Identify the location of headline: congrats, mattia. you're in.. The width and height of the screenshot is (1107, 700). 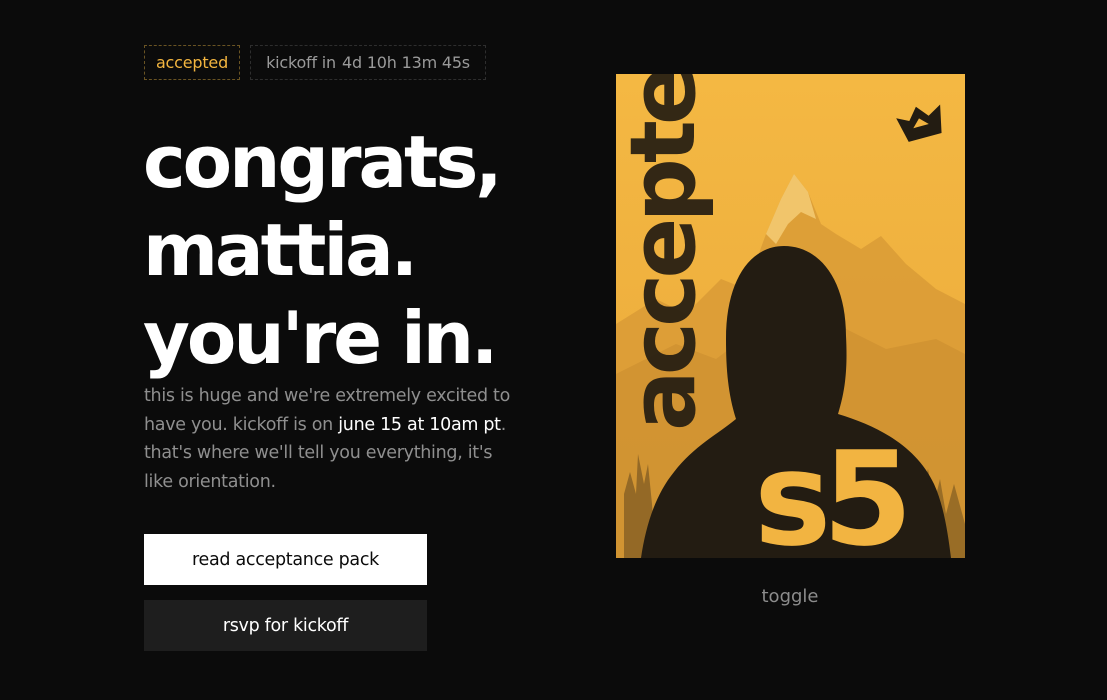
(353, 250).